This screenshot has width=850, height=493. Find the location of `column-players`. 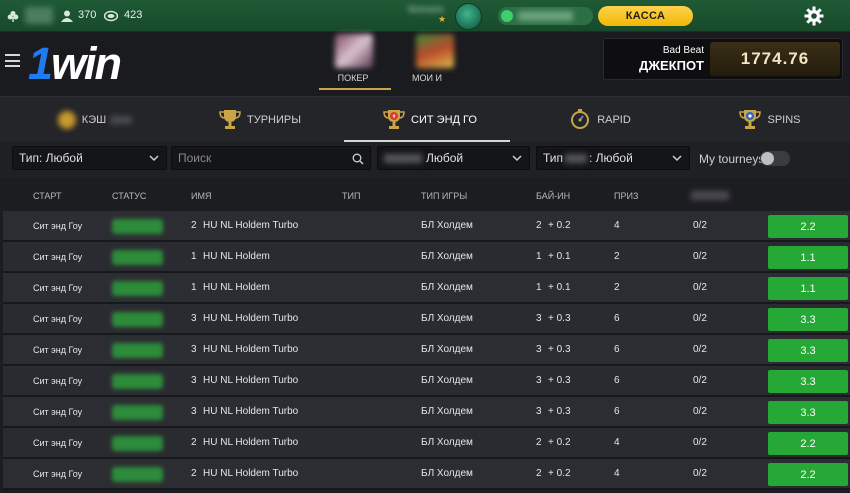

column-players is located at coordinates (710, 195).